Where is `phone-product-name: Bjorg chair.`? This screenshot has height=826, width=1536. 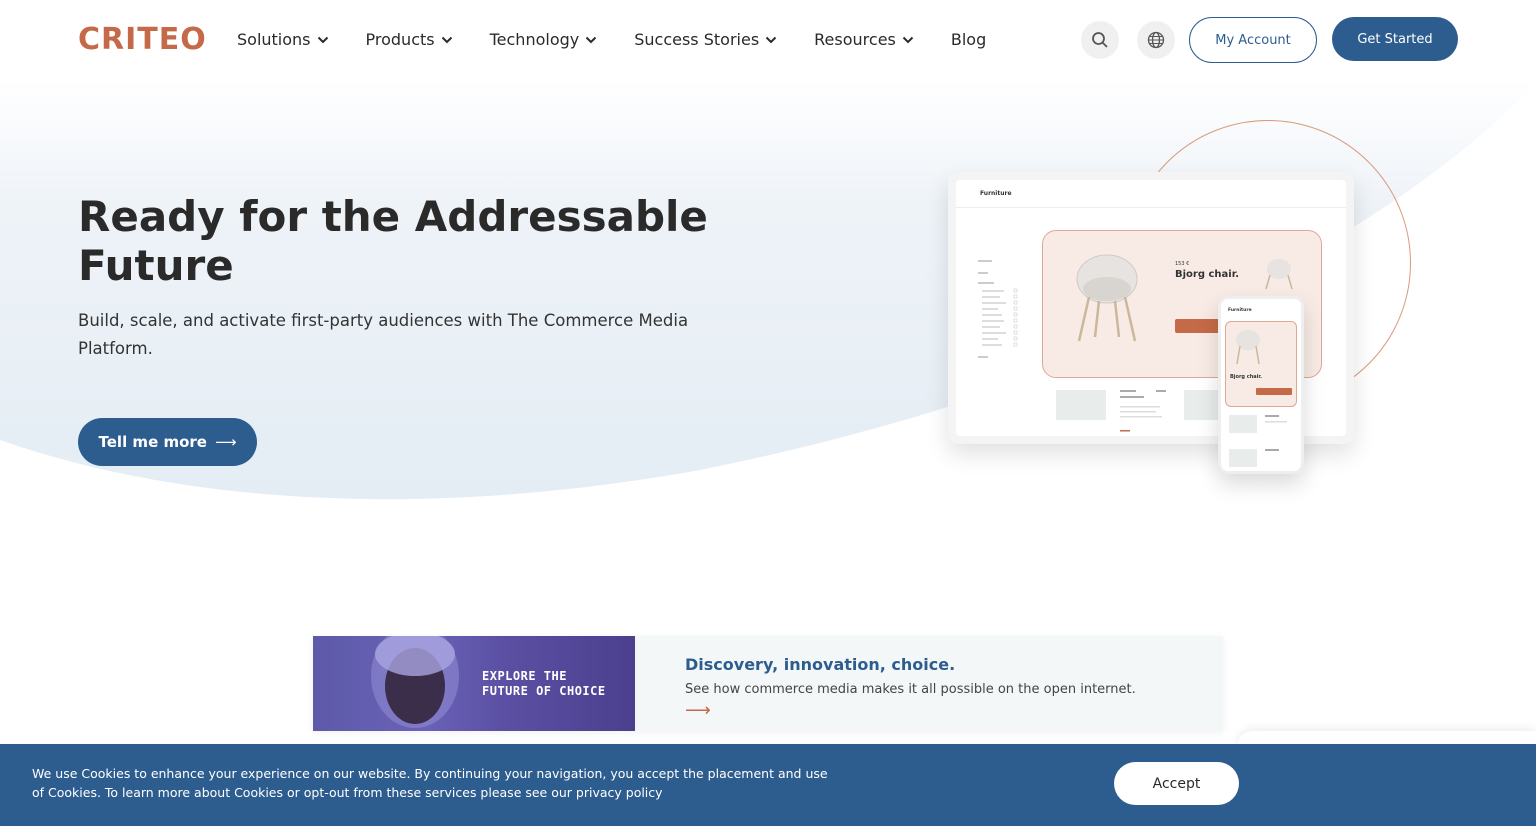
phone-product-name: Bjorg chair. is located at coordinates (1246, 377).